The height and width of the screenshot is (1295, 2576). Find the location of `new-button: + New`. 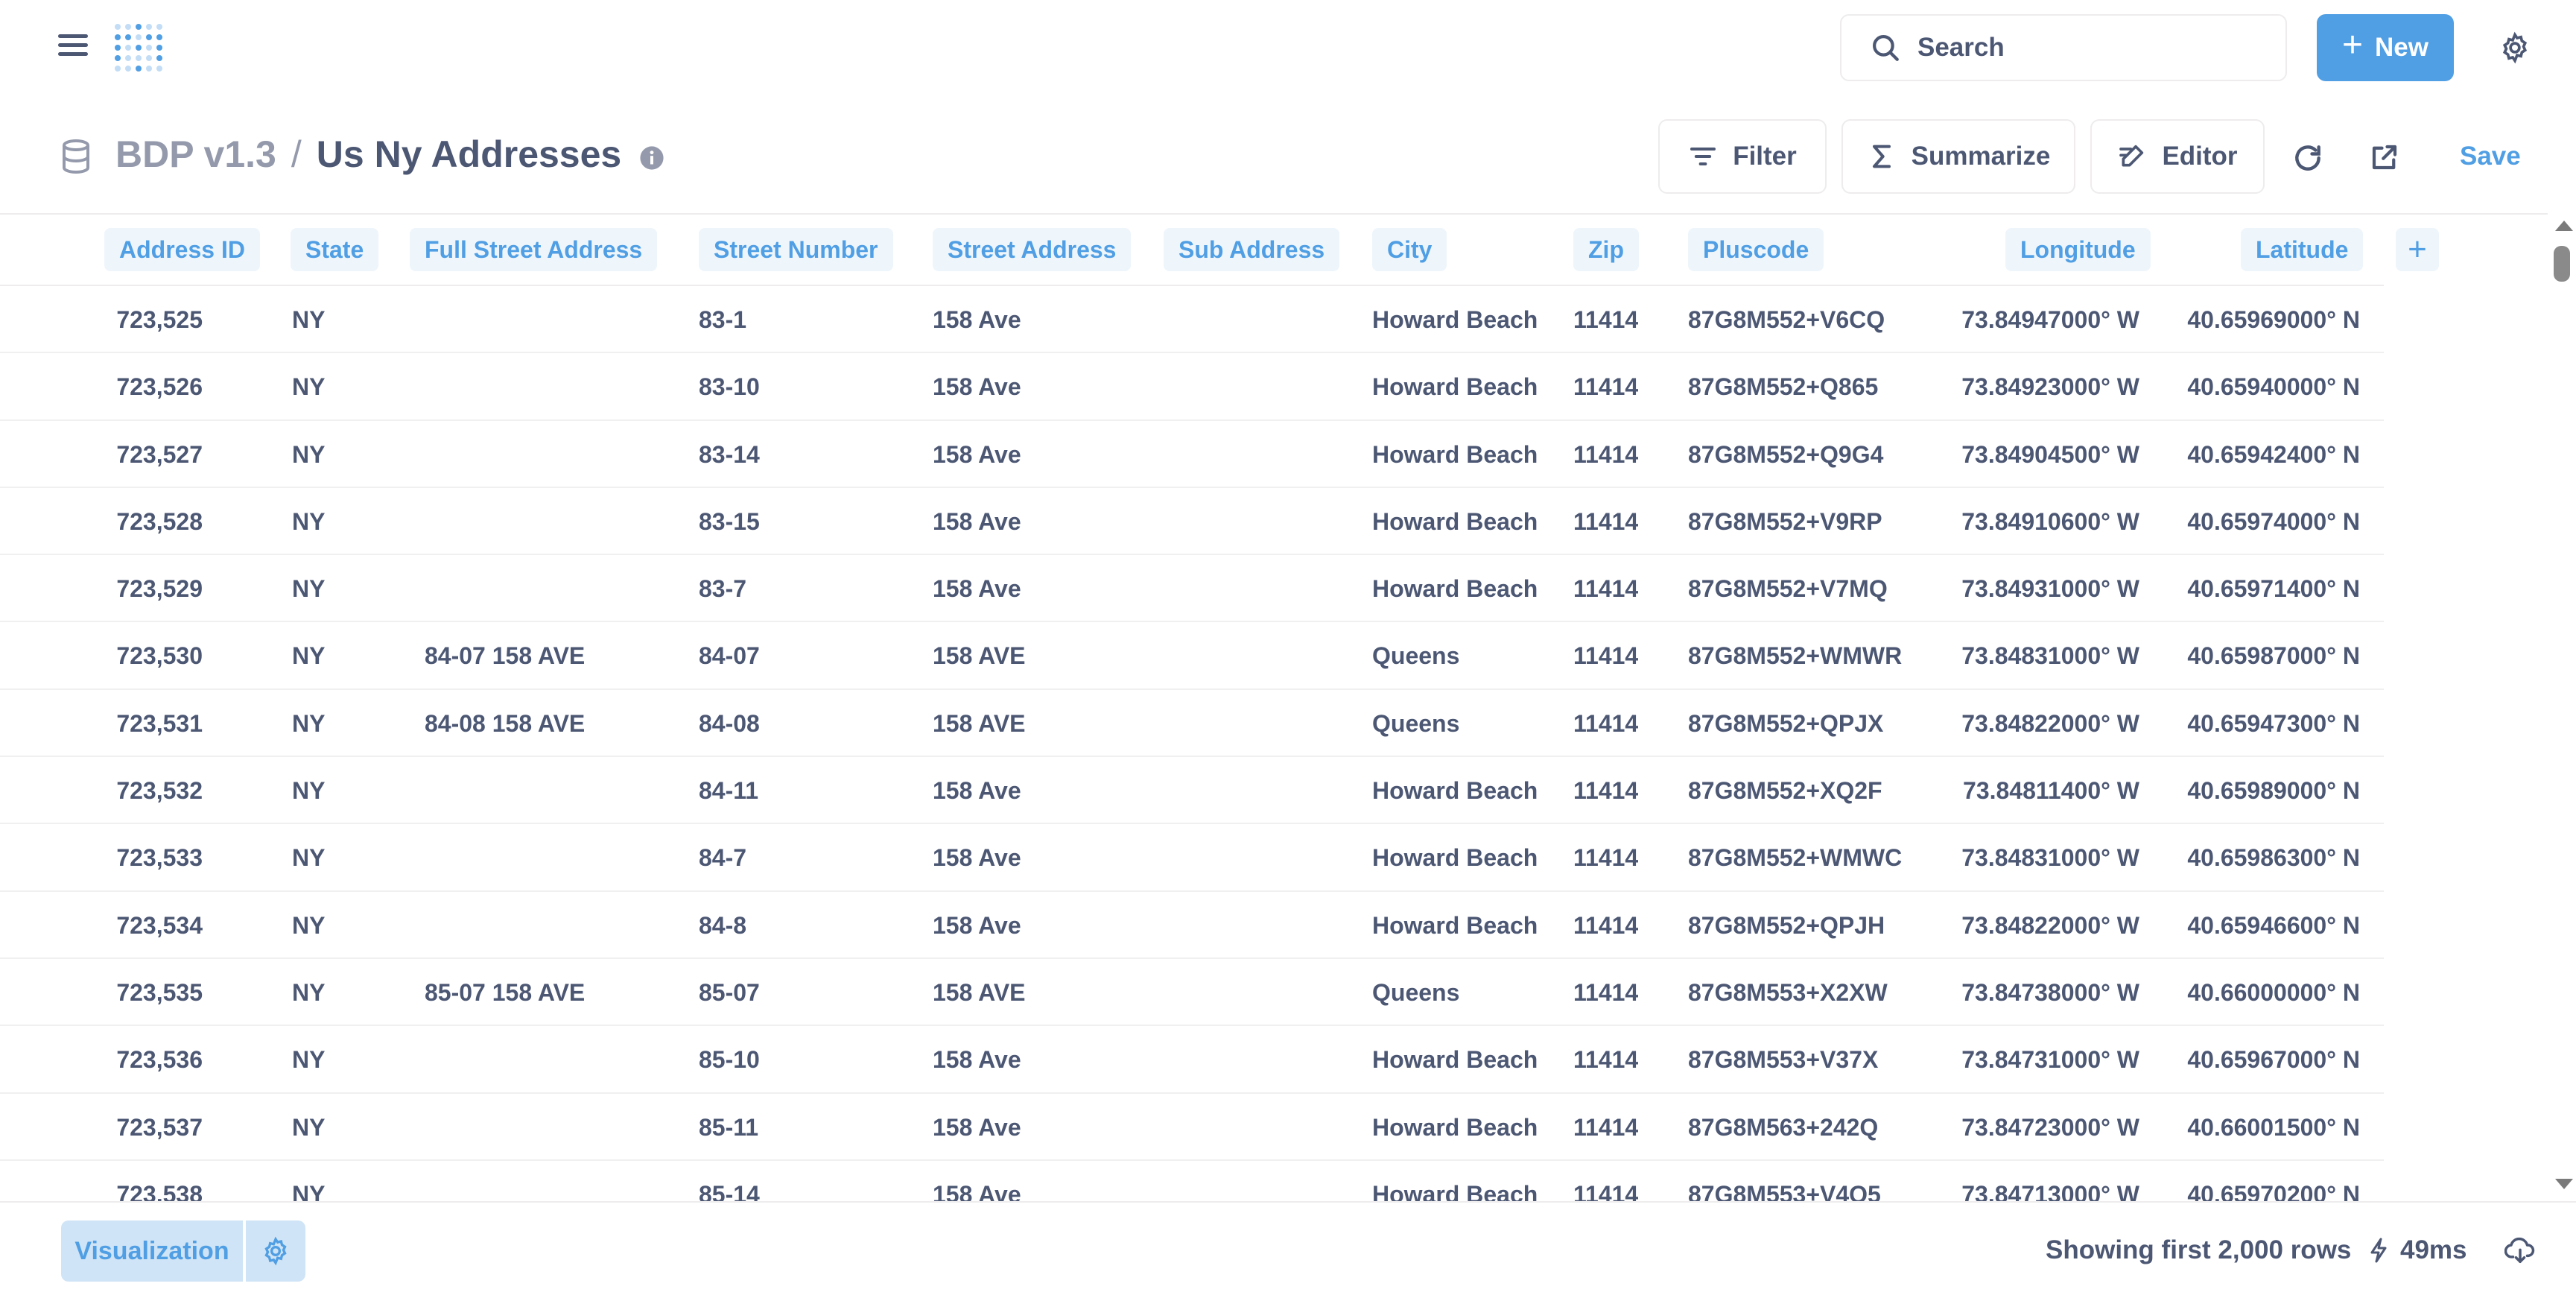

new-button: + New is located at coordinates (2386, 47).